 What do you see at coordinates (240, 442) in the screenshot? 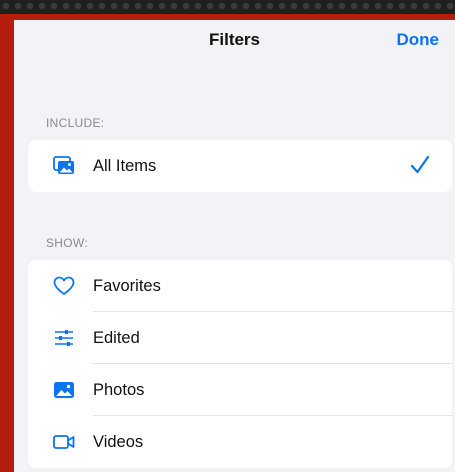
I see `videos-row: Videos` at bounding box center [240, 442].